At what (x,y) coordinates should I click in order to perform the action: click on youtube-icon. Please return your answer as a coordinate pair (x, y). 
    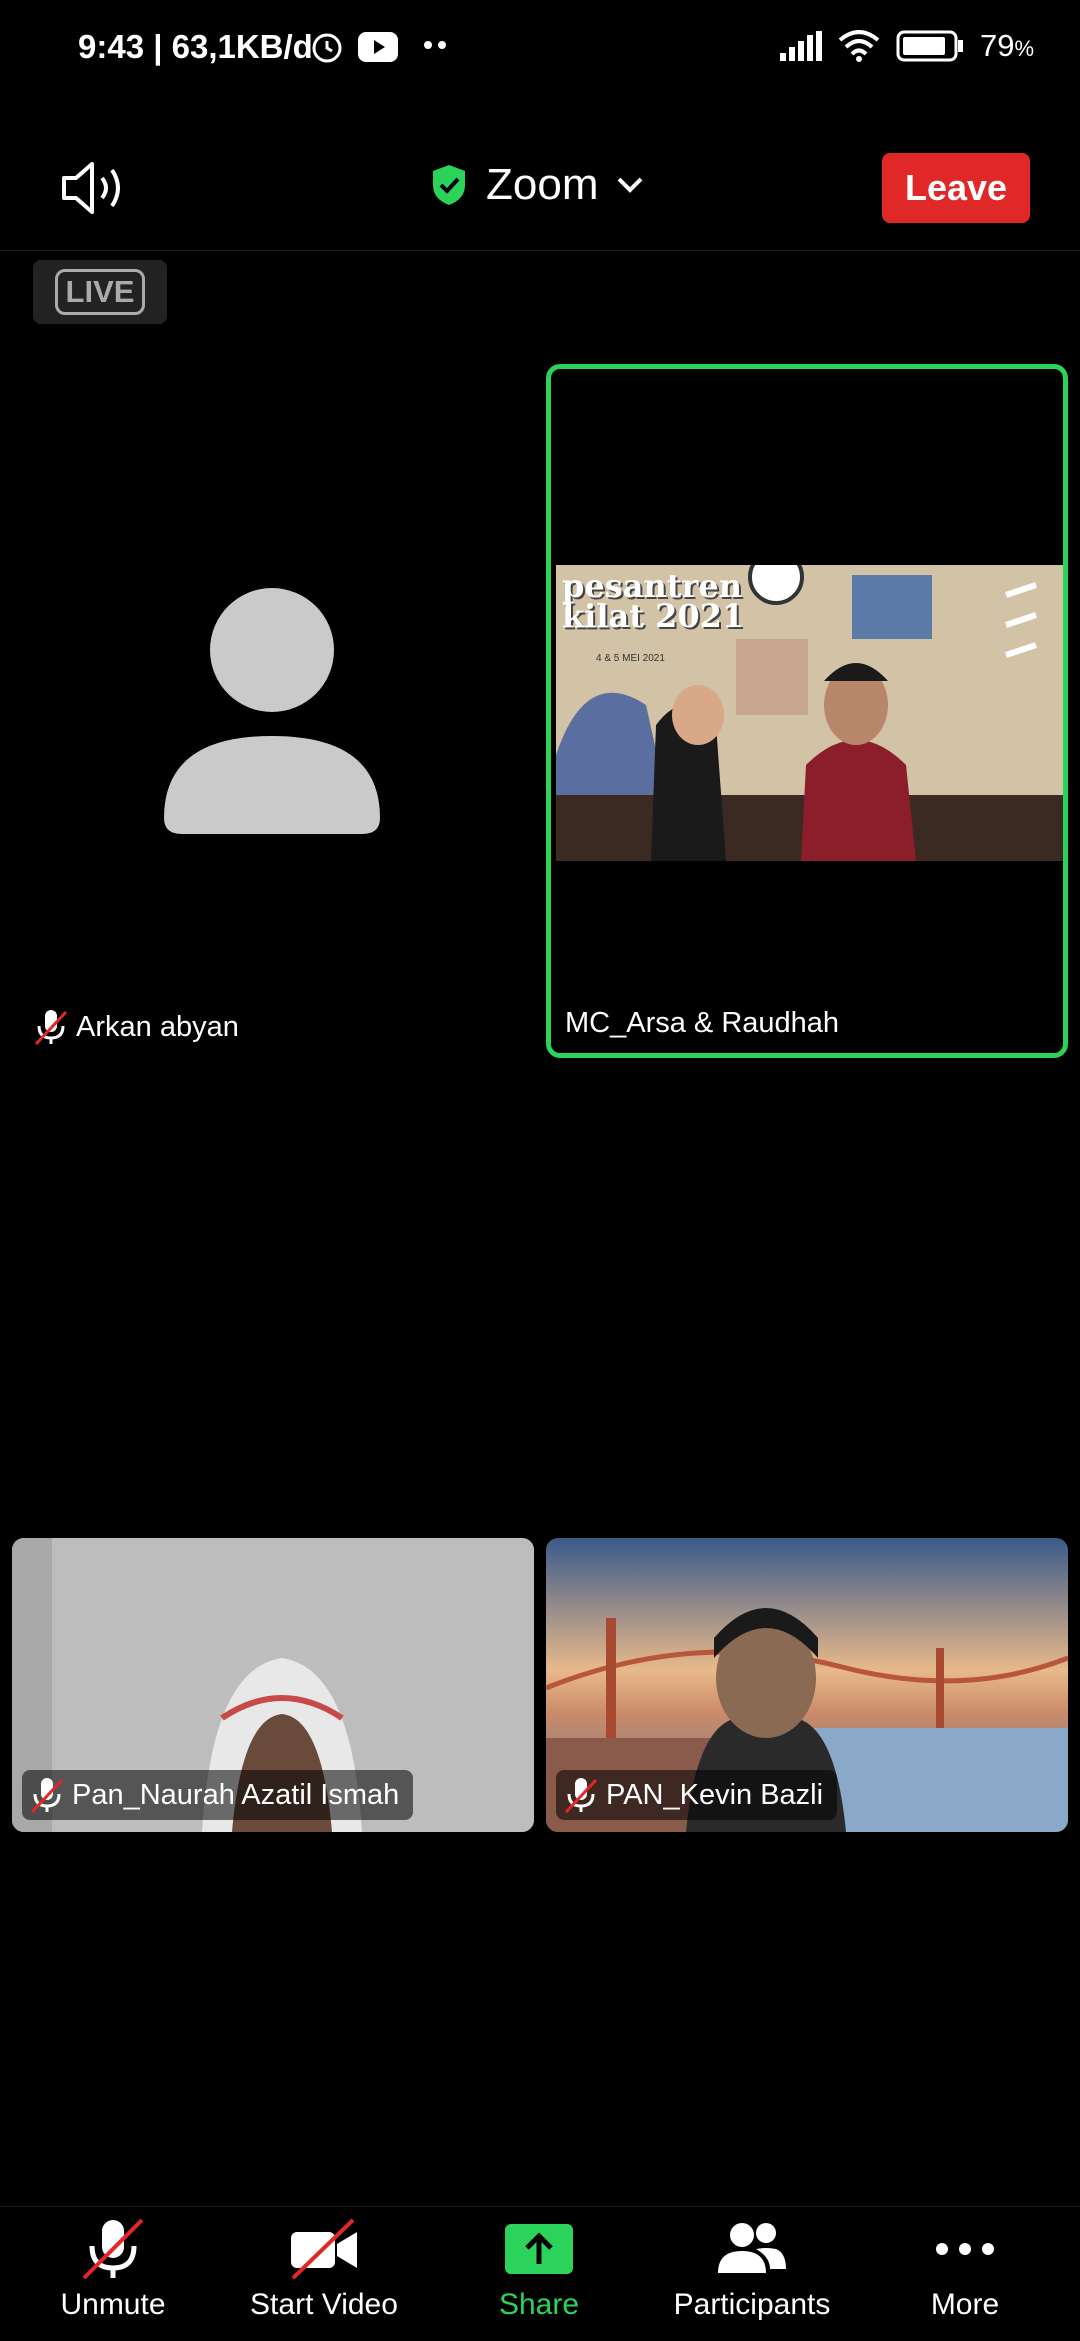
    Looking at the image, I should click on (378, 49).